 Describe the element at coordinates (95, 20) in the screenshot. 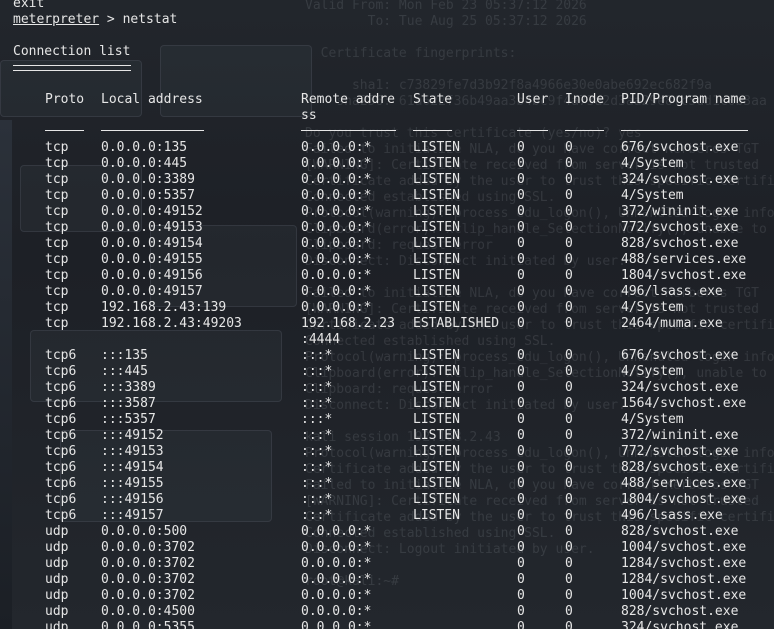

I see `command-line: meterpreter > netstat` at that location.